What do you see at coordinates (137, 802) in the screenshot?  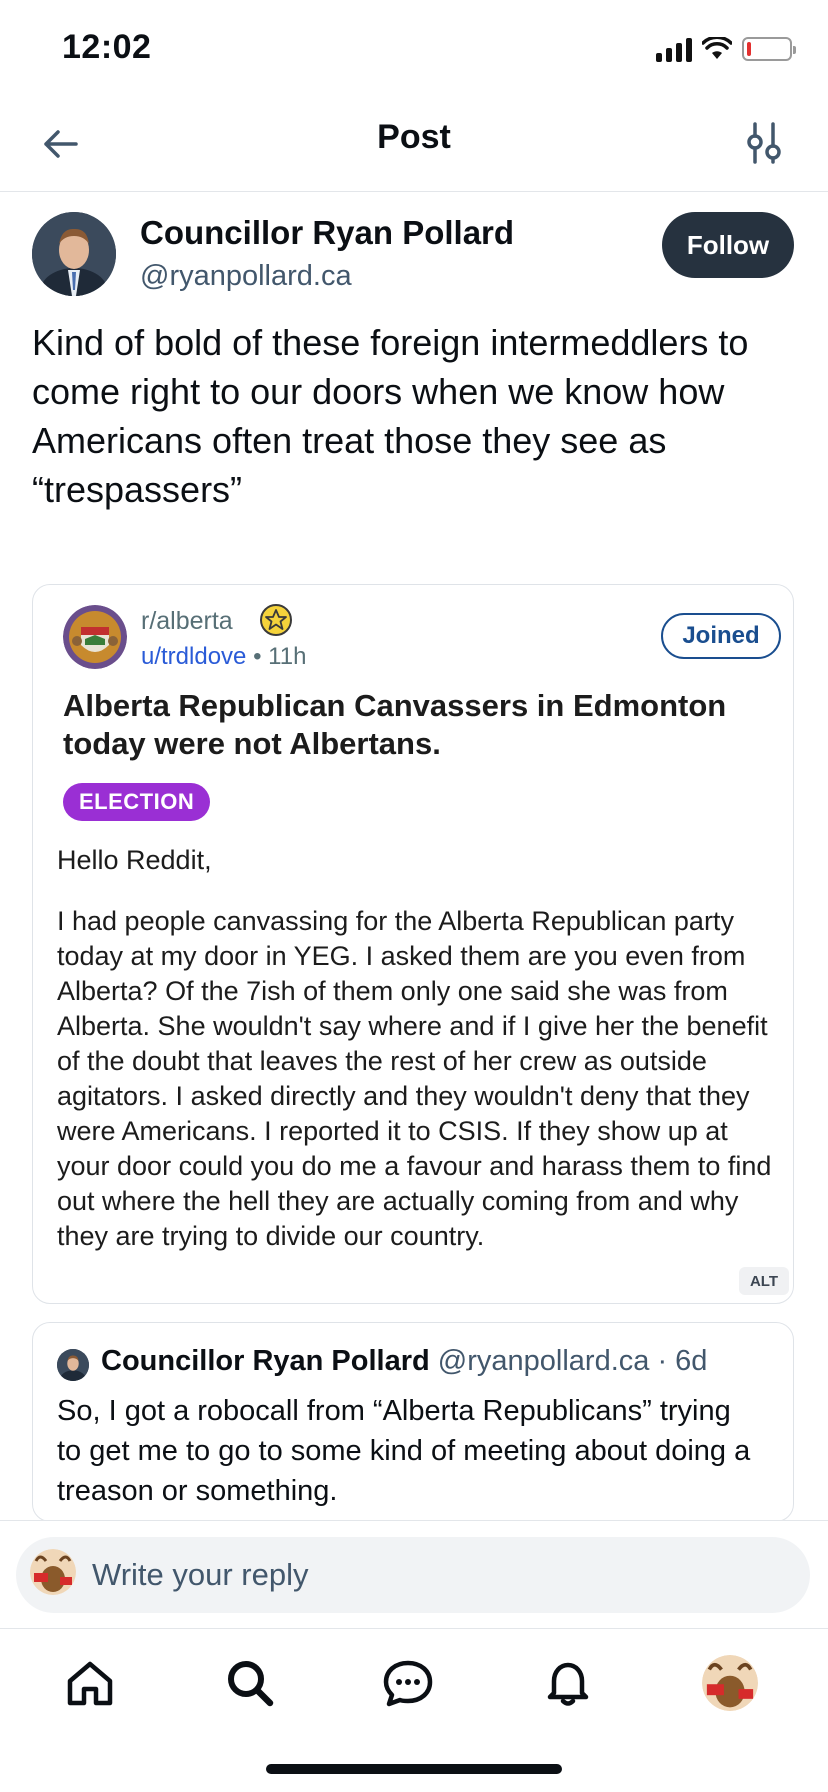 I see `flair-badge: ELECTION` at bounding box center [137, 802].